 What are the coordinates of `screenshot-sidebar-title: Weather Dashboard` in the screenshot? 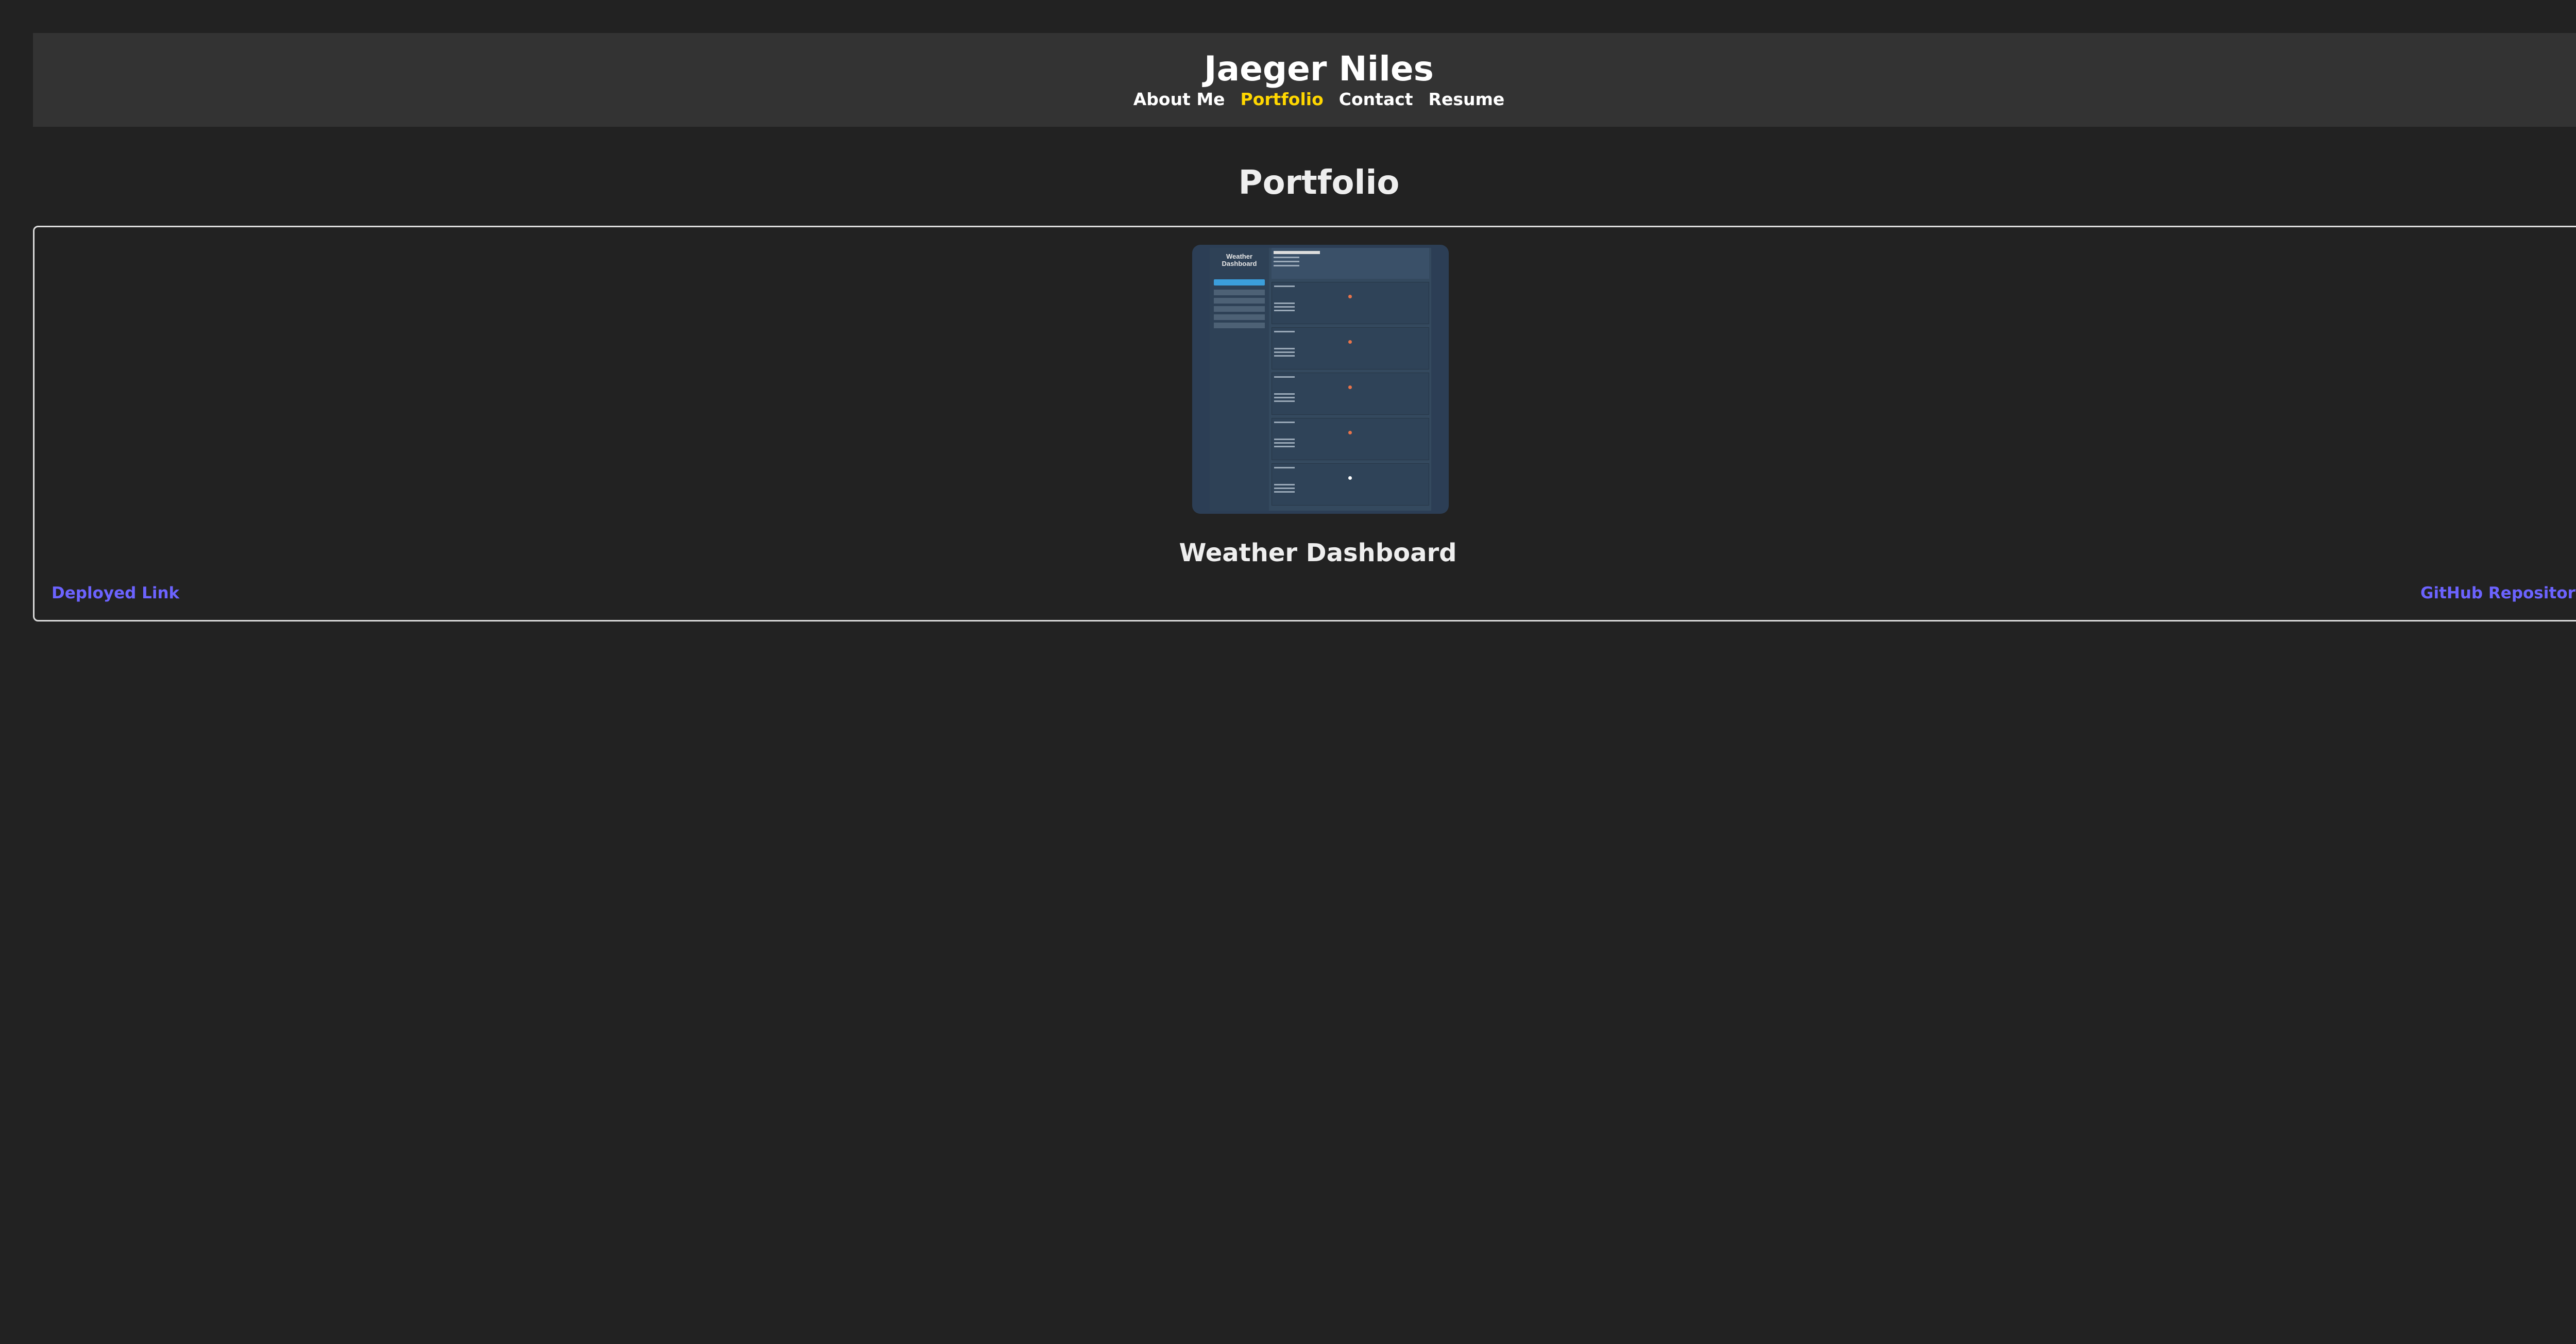 It's located at (1239, 260).